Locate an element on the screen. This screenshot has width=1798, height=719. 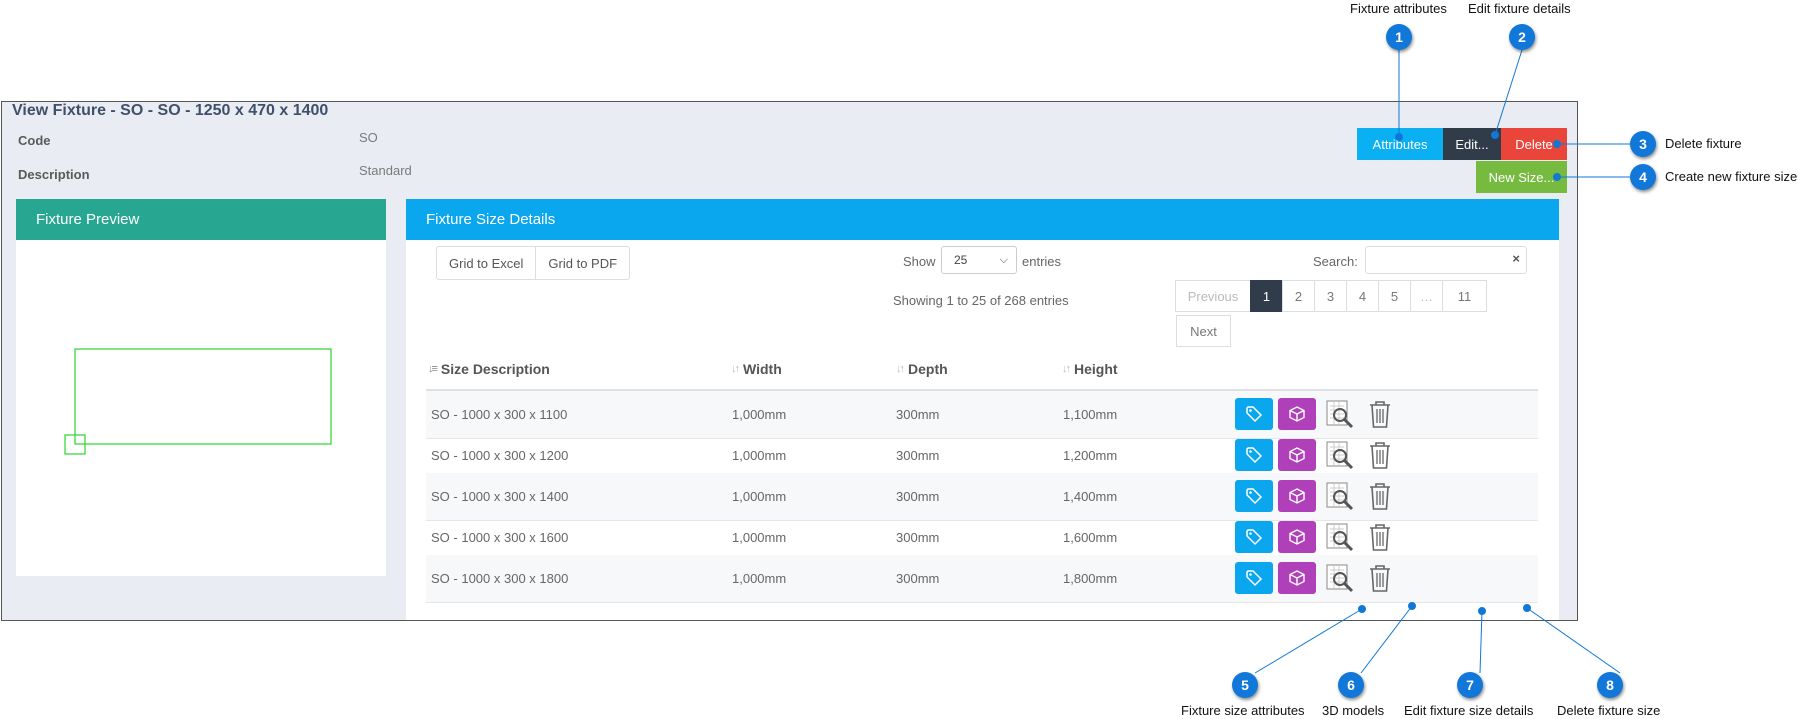
grid-to-excel-button: Grid to Excel is located at coordinates (487, 263).